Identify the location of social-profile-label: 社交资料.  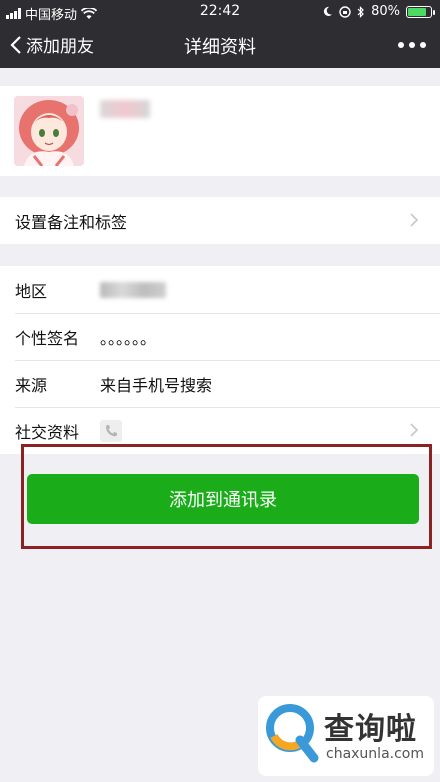
(47, 432).